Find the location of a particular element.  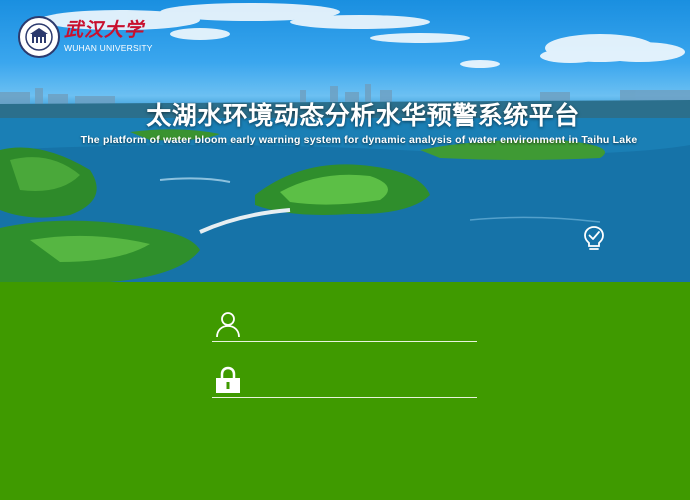

university-name-en: WUHAN UNIVERSITY is located at coordinates (108, 48).